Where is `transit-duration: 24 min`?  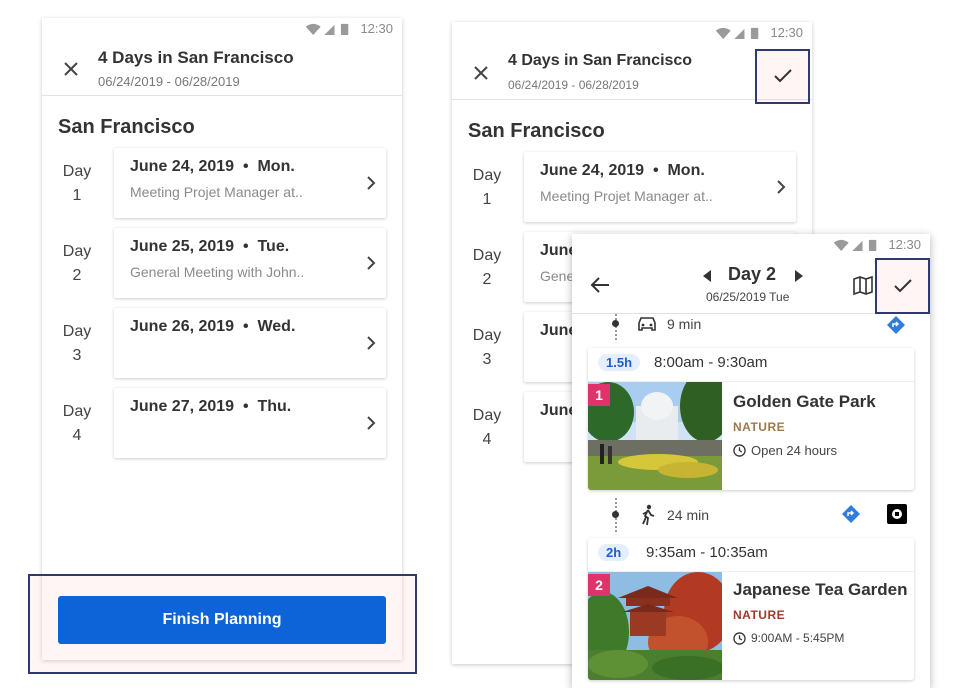
transit-duration: 24 min is located at coordinates (688, 515).